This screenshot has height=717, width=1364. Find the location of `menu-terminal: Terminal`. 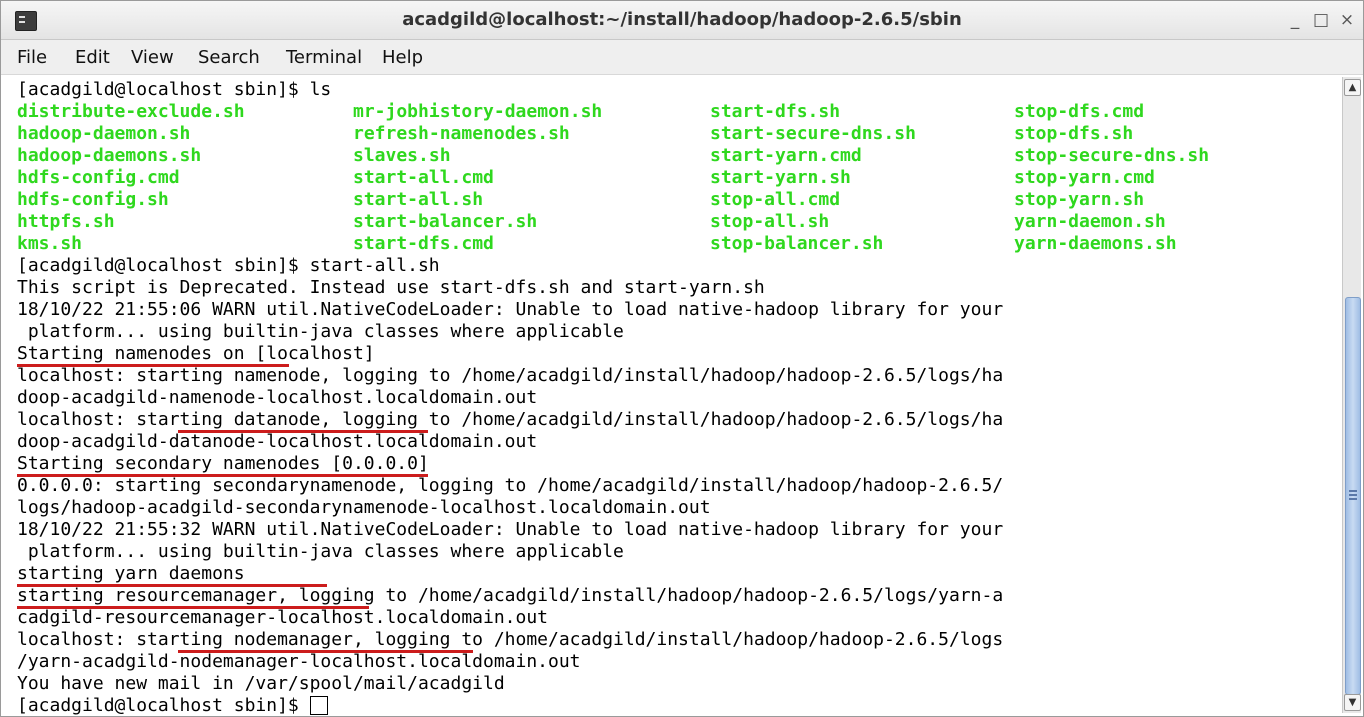

menu-terminal: Terminal is located at coordinates (324, 57).